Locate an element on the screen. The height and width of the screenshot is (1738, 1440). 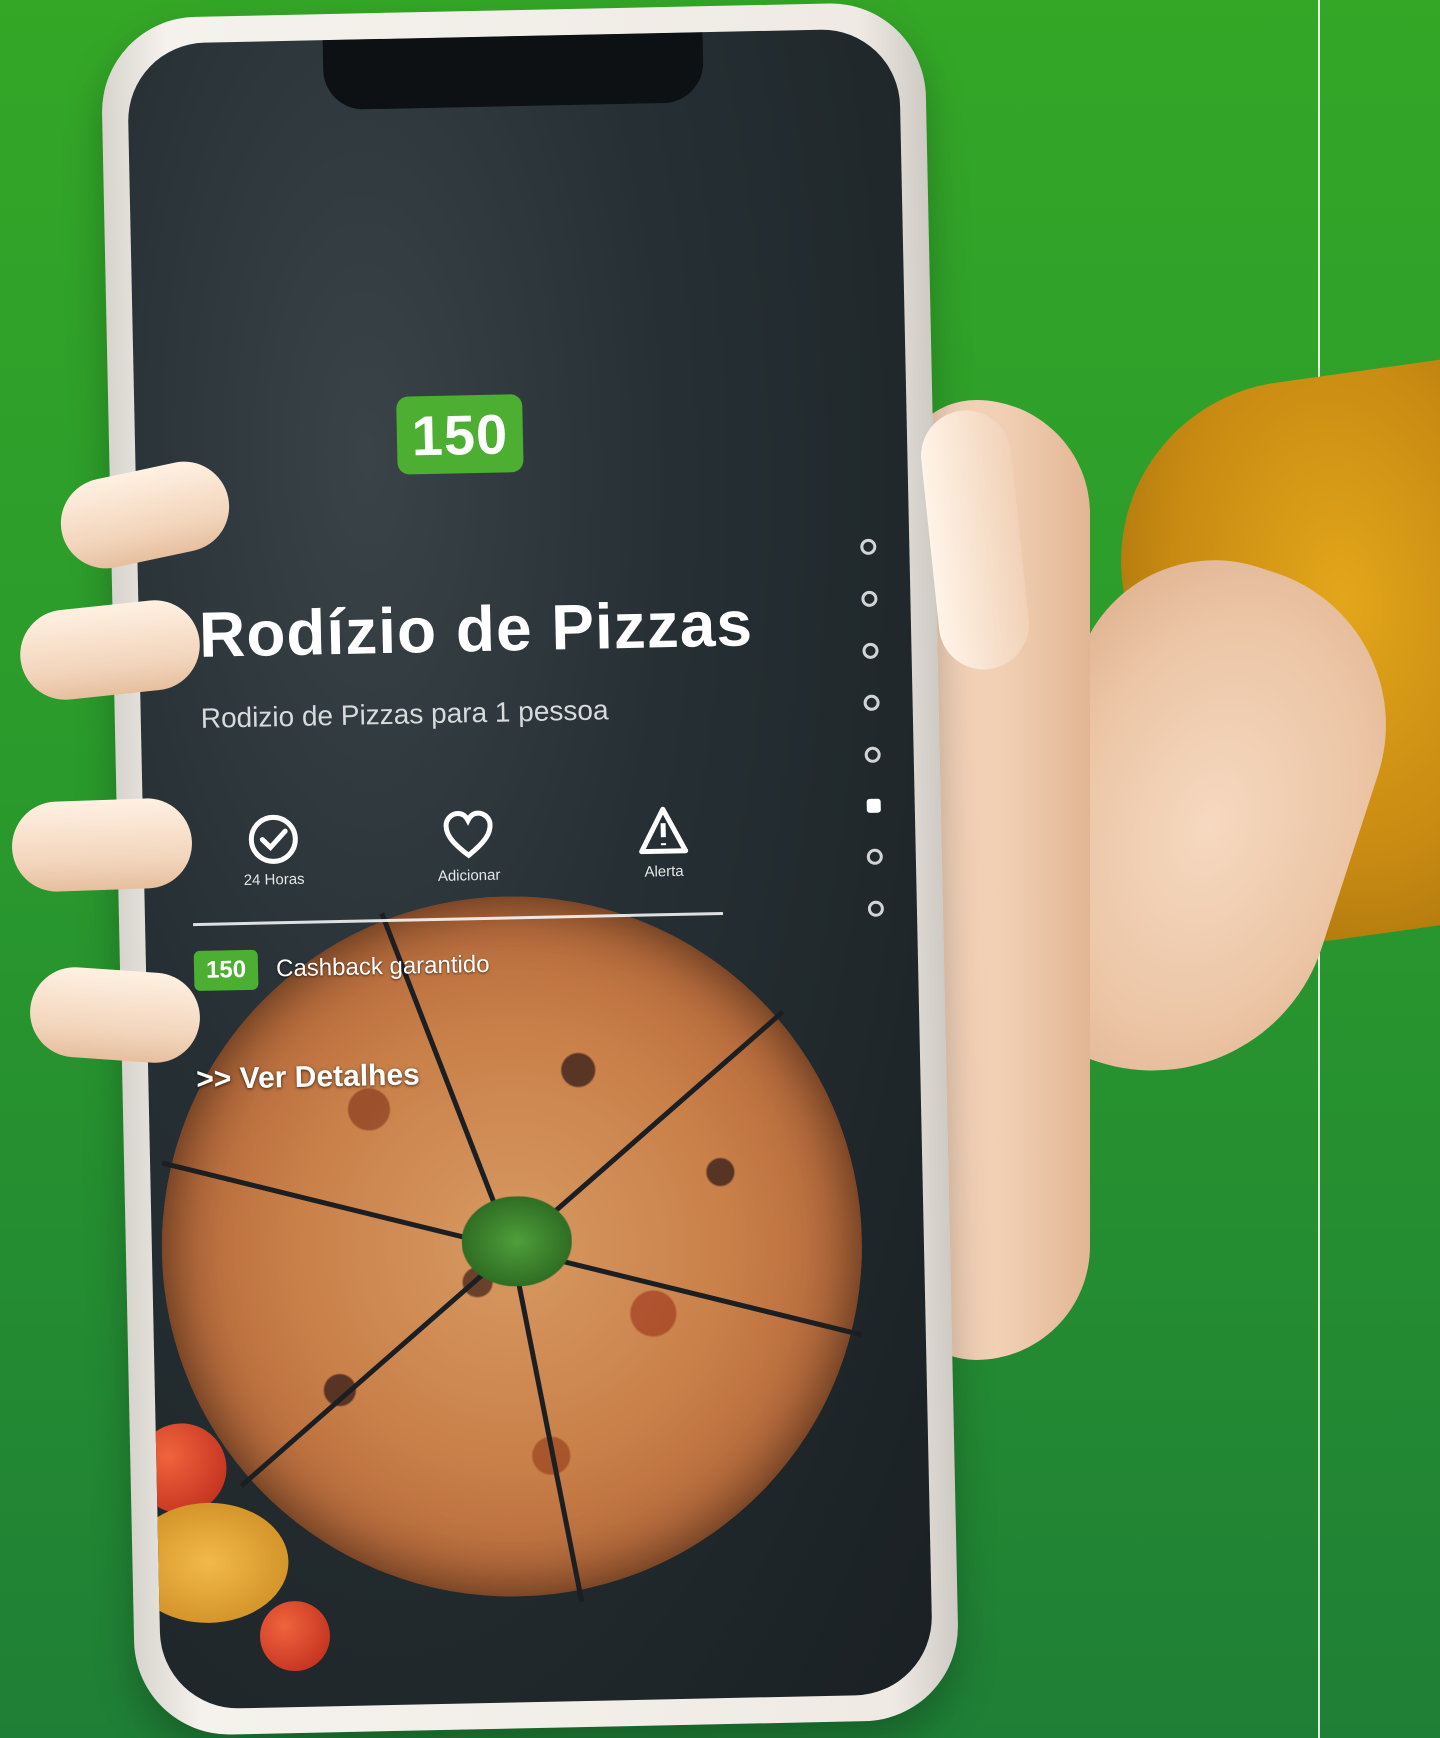
stat-hours: 24 Horas is located at coordinates (274, 850).